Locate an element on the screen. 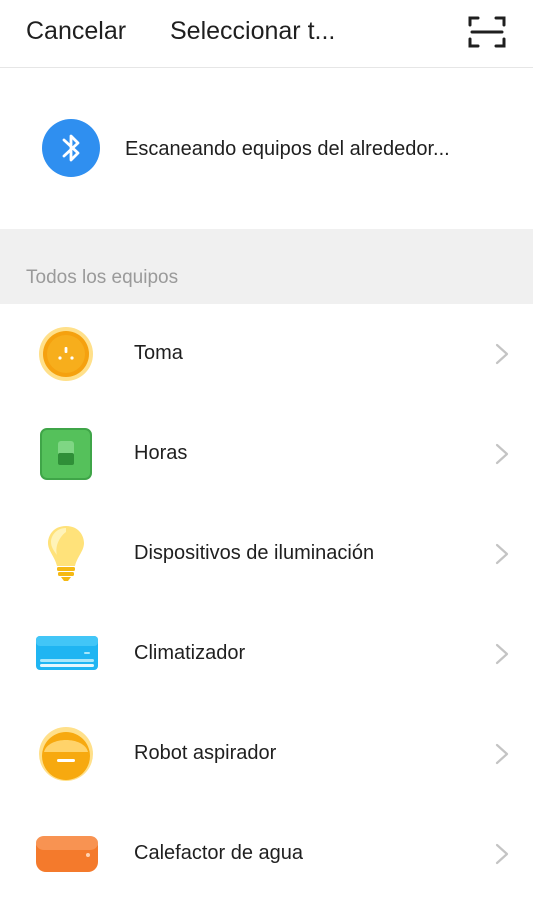  device-item-switch: Horas is located at coordinates (266, 454).